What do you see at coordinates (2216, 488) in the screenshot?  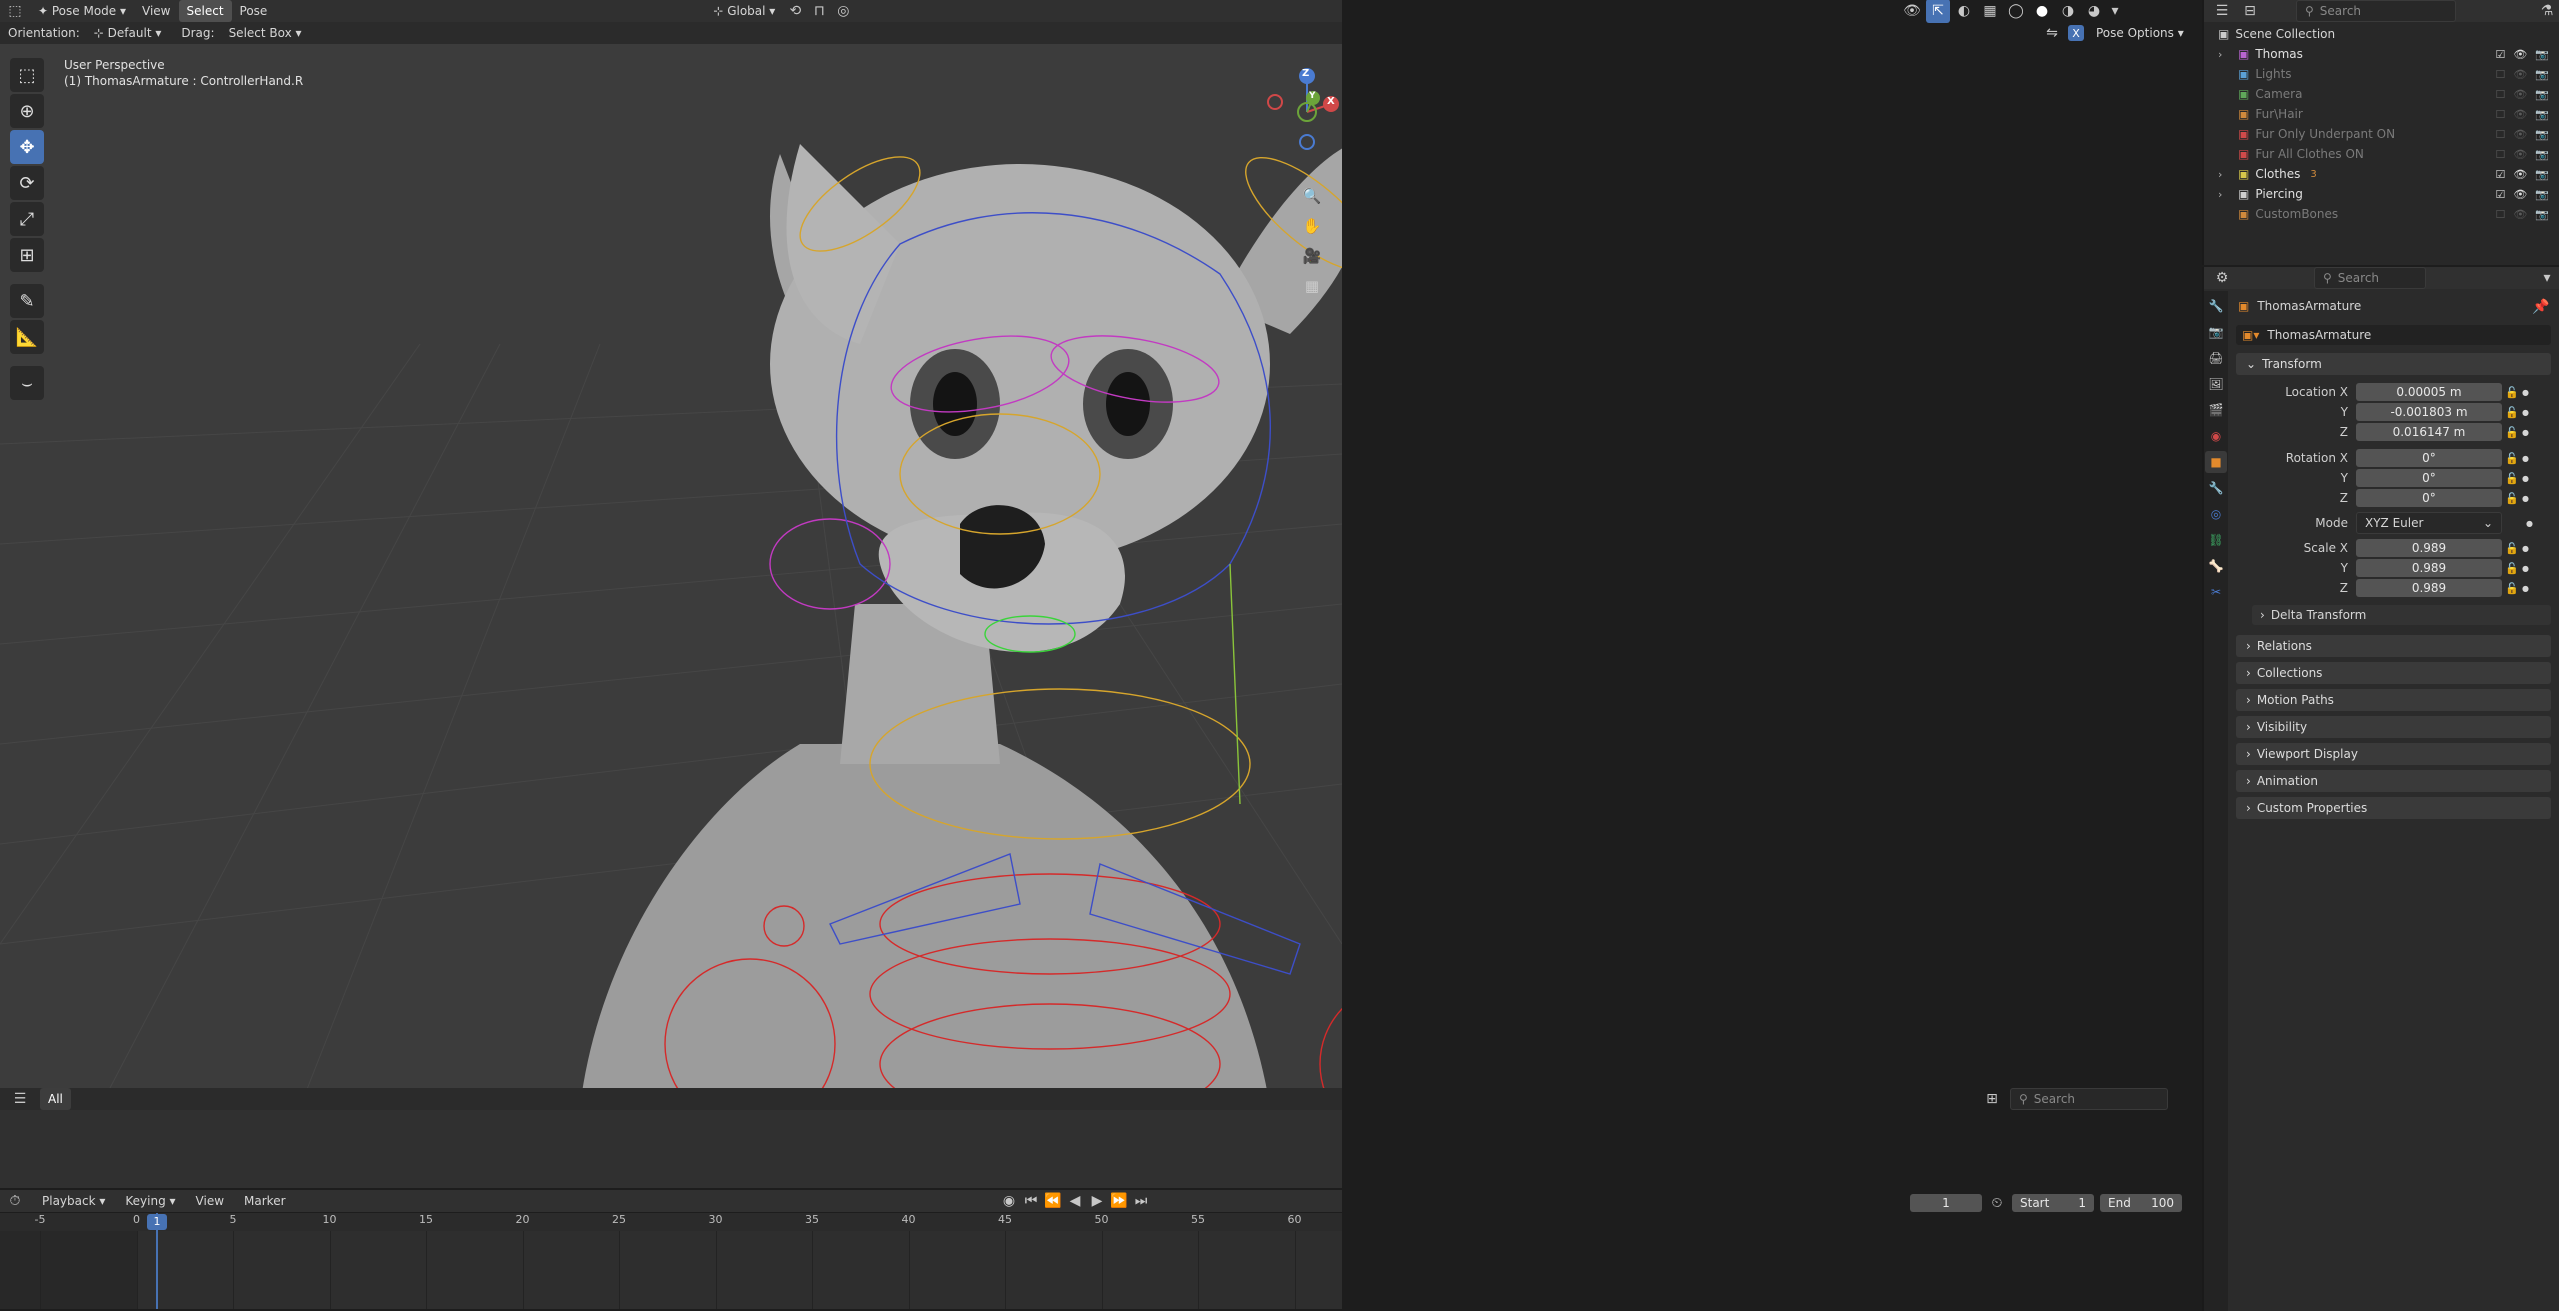 I see `modifier-tab-icon: 🔧` at bounding box center [2216, 488].